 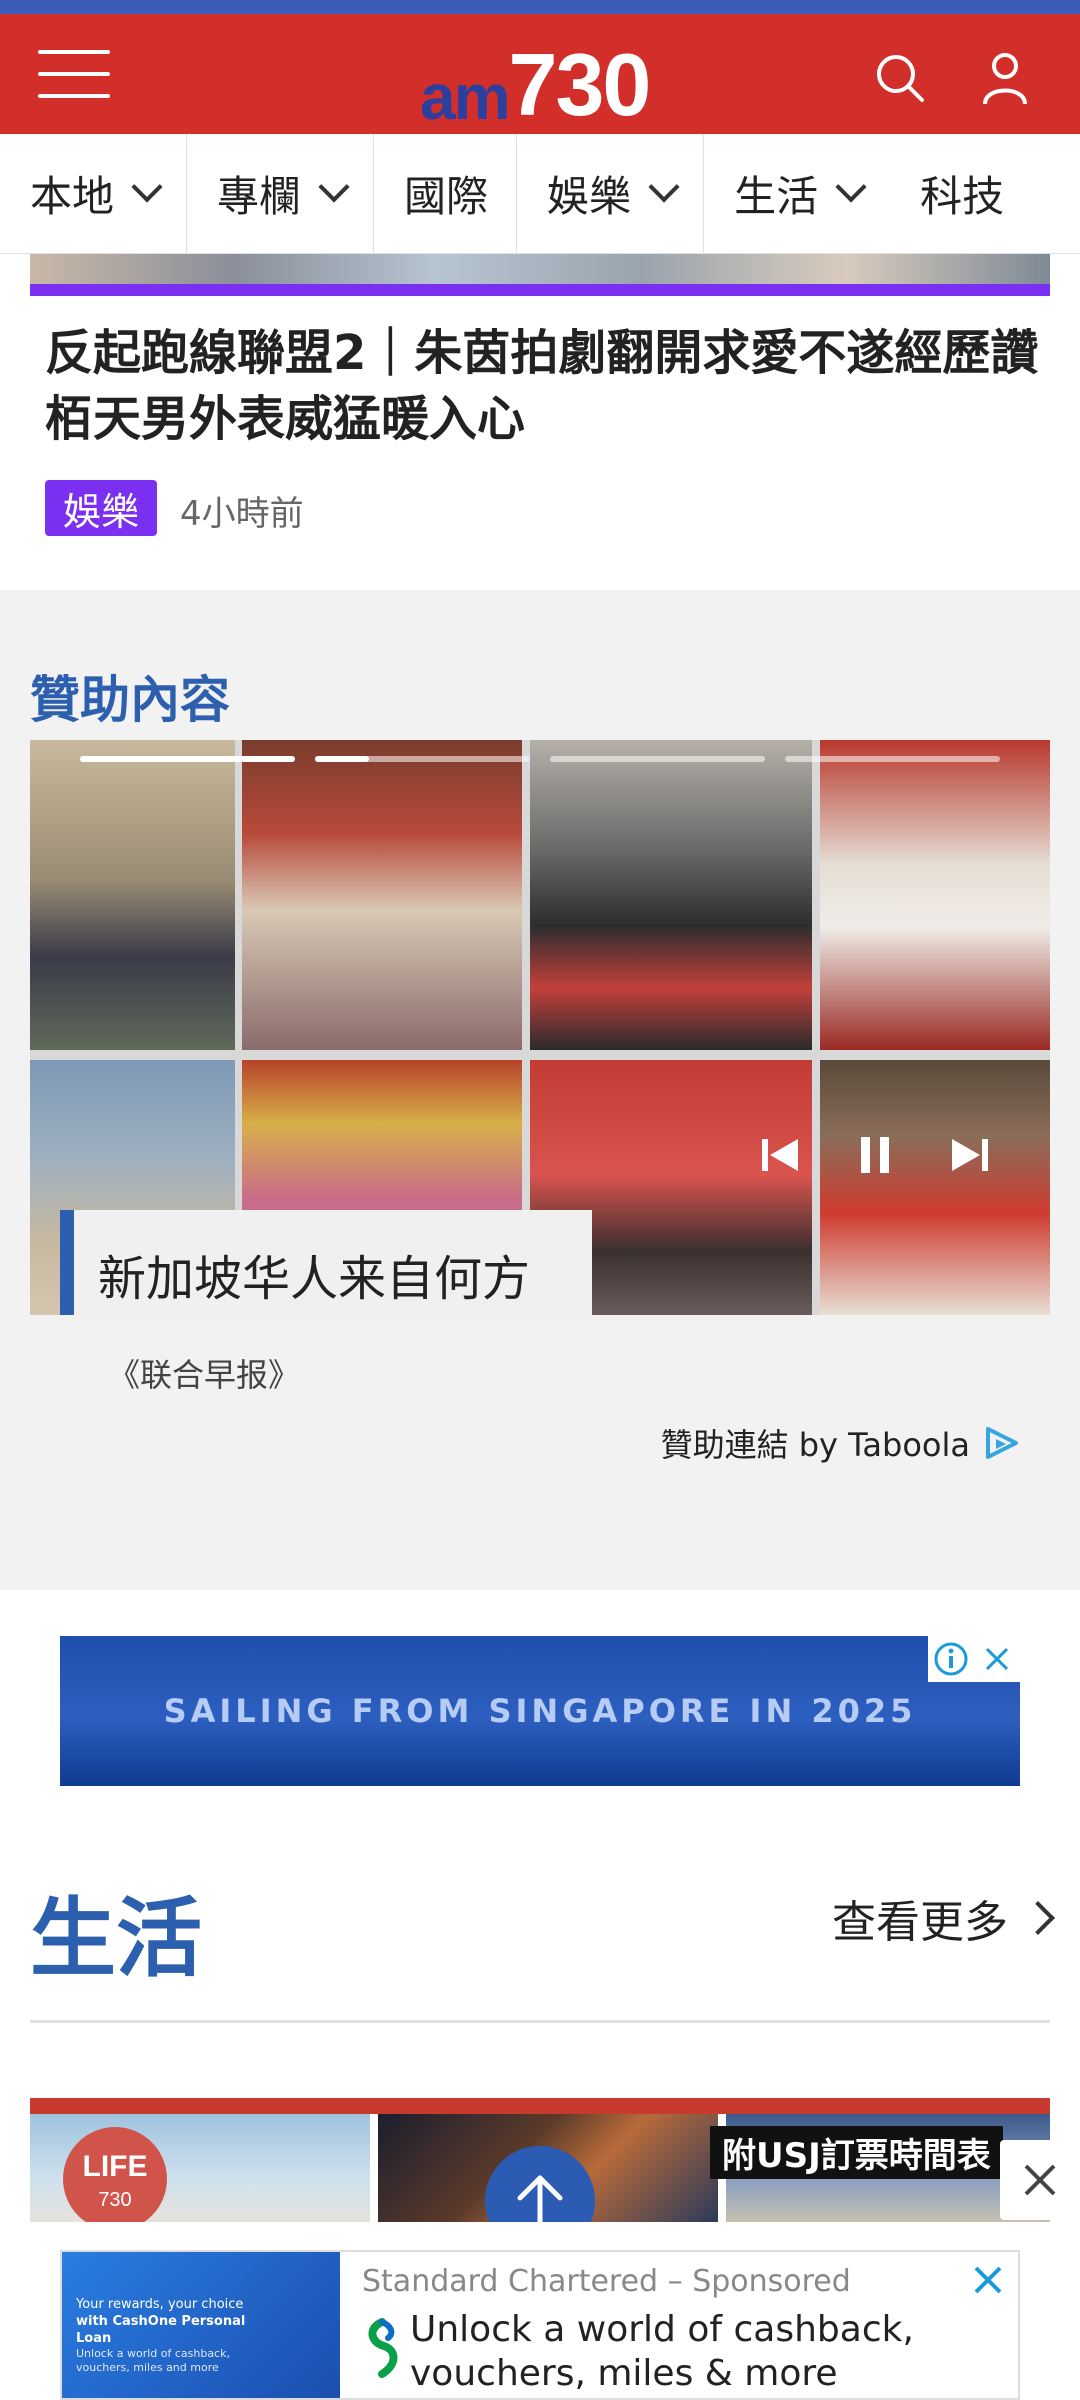 What do you see at coordinates (920, 1922) in the screenshot?
I see `see-more-label: 查看更多` at bounding box center [920, 1922].